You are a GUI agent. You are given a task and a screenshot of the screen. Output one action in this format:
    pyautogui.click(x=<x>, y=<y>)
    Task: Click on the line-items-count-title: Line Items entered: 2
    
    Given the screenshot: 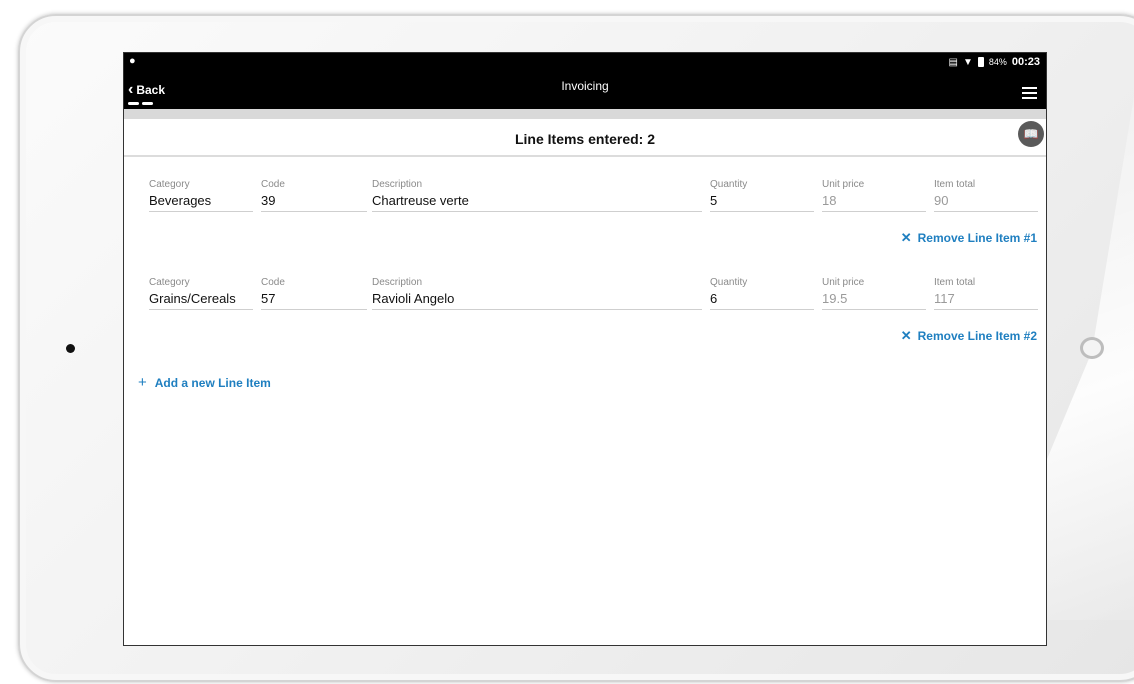 What is the action you would take?
    pyautogui.click(x=585, y=139)
    